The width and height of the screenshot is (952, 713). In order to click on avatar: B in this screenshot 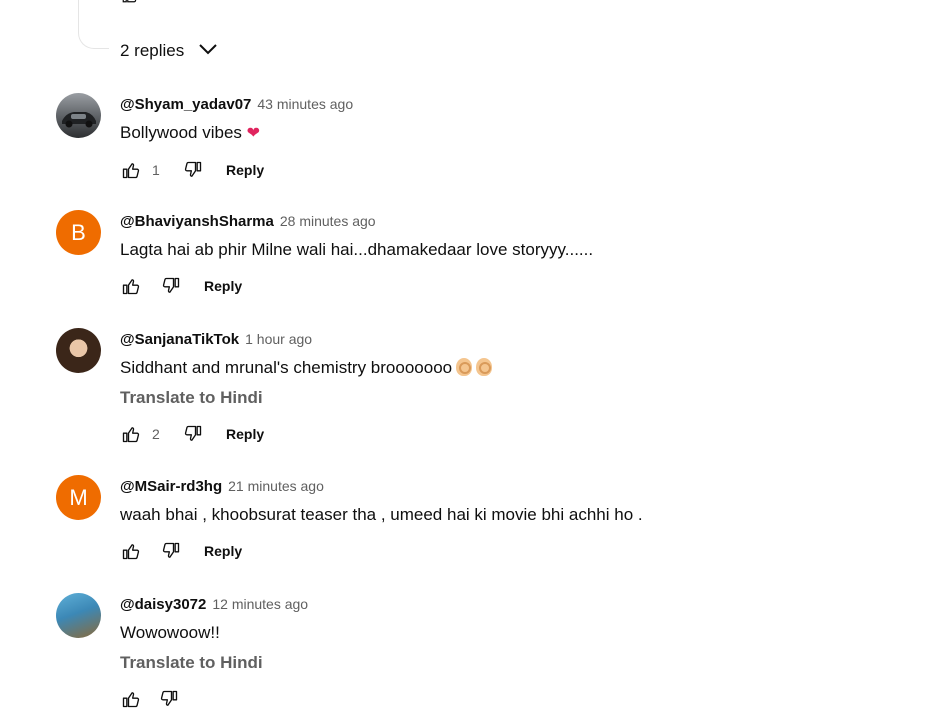, I will do `click(78, 232)`.